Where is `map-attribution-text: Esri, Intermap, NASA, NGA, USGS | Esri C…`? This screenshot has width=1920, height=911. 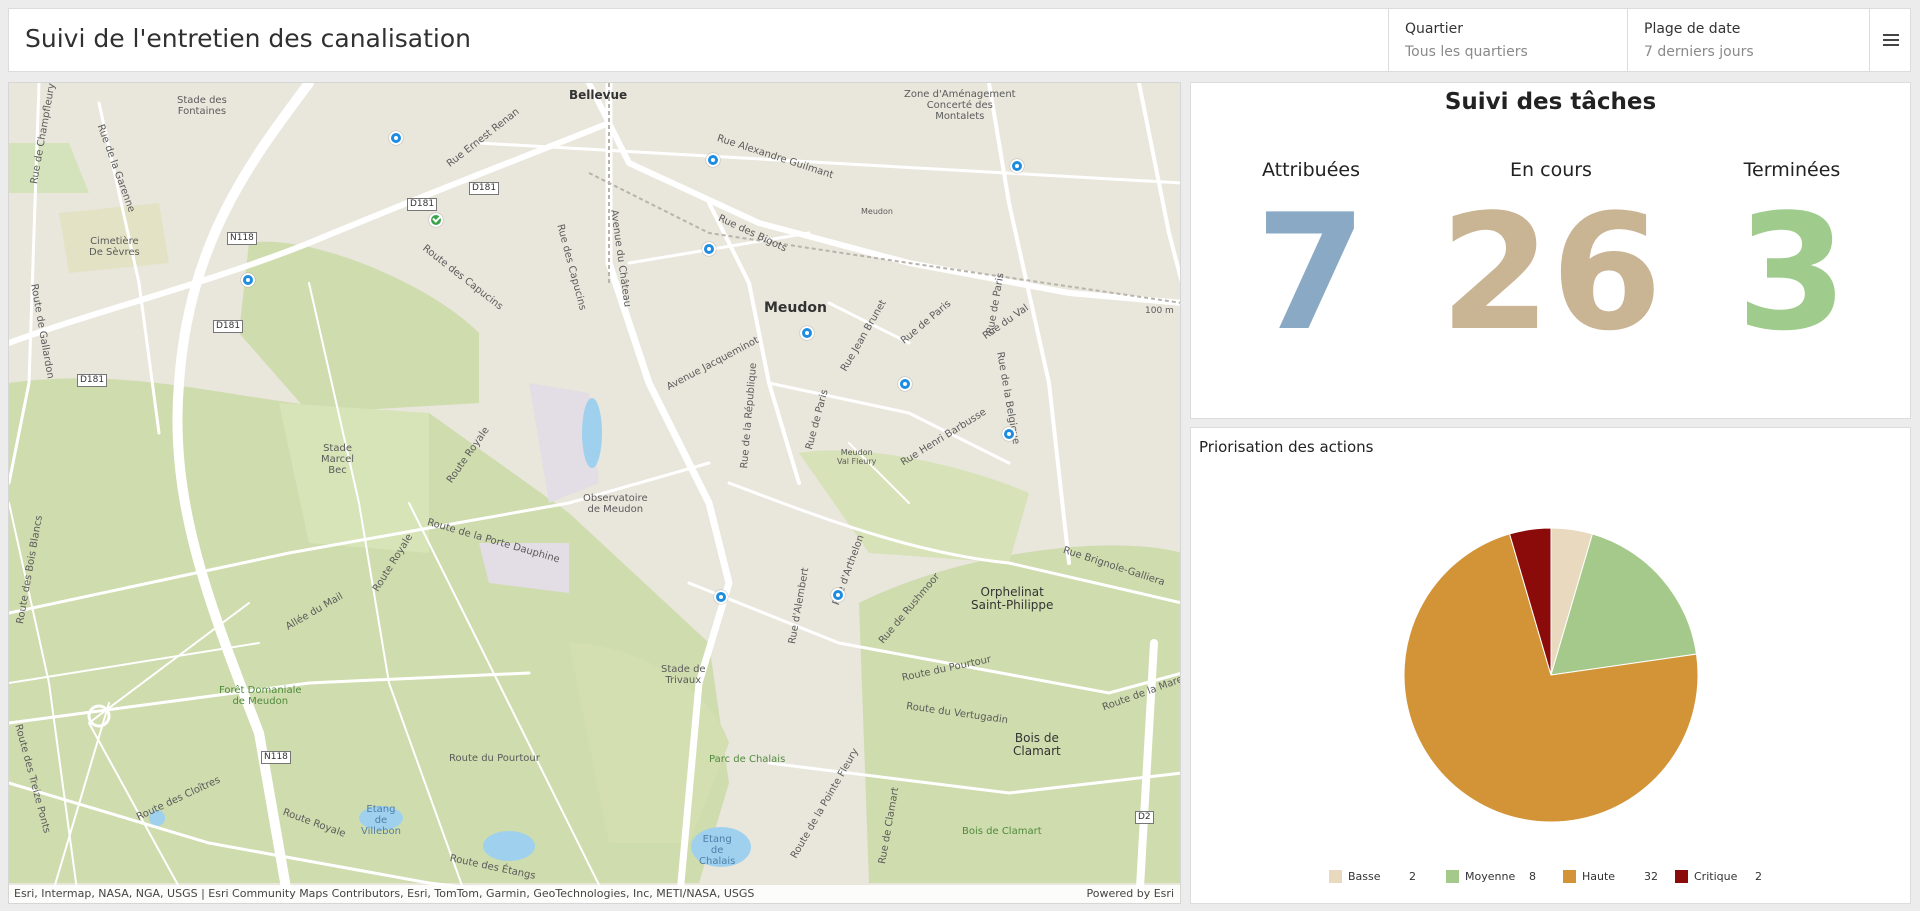 map-attribution-text: Esri, Intermap, NASA, NGA, USGS | Esri C… is located at coordinates (384, 893).